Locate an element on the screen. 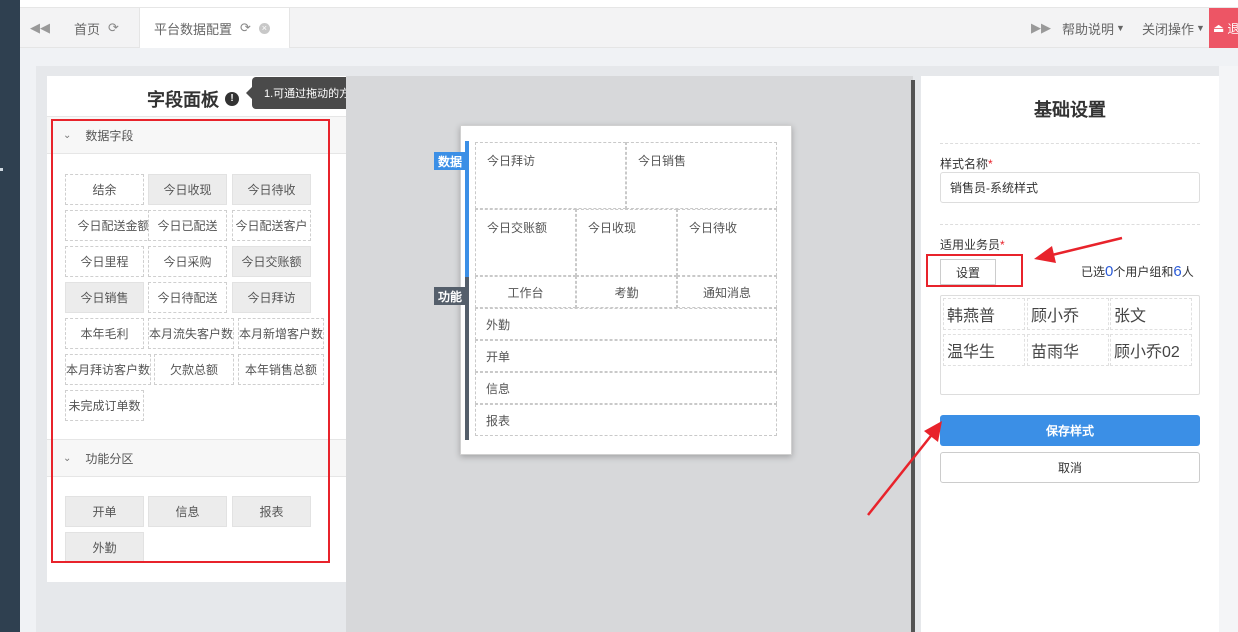 The width and height of the screenshot is (1238, 632). help-menu: 帮助说明 ▼ is located at coordinates (1093, 28).